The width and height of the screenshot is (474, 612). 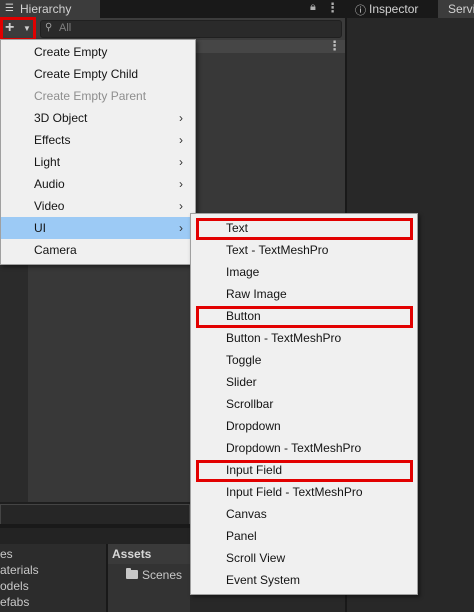 I want to click on submenu-item-label: Image, so click(x=243, y=272).